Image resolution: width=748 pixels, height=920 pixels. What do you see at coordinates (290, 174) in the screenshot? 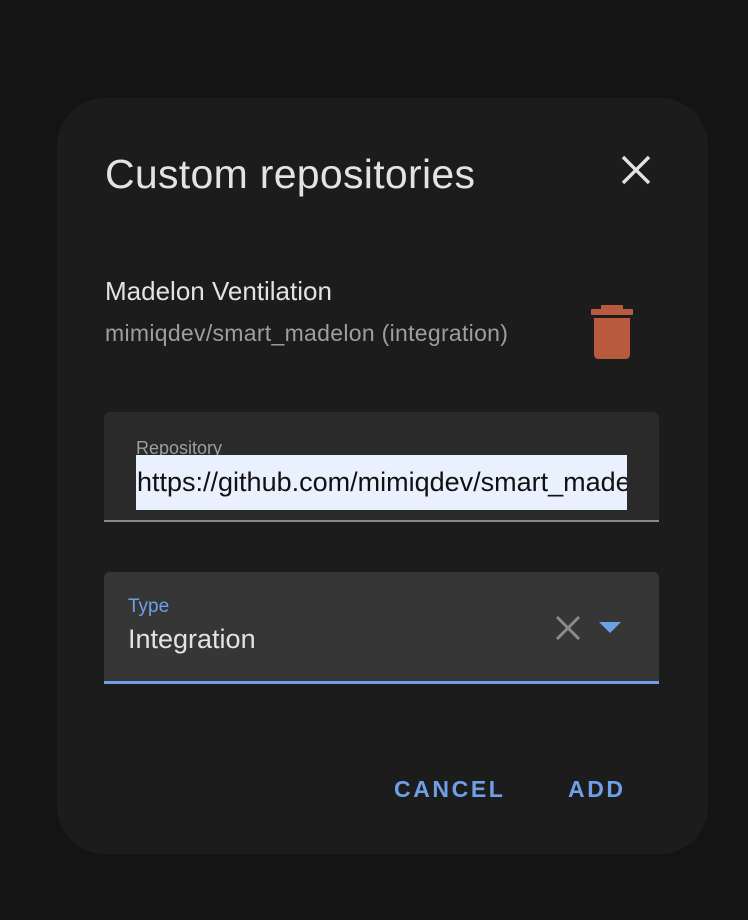
I see `dialog-title: Custom repositories` at bounding box center [290, 174].